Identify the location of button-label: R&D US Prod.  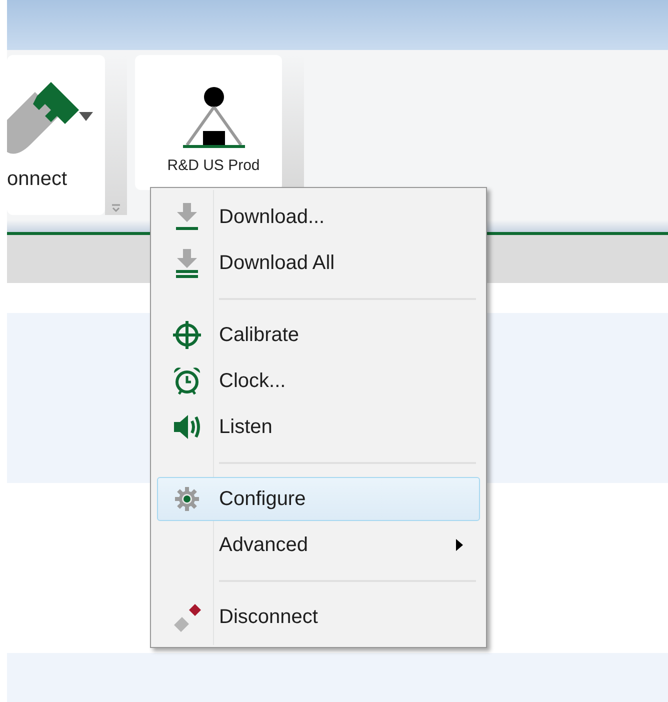
(213, 166).